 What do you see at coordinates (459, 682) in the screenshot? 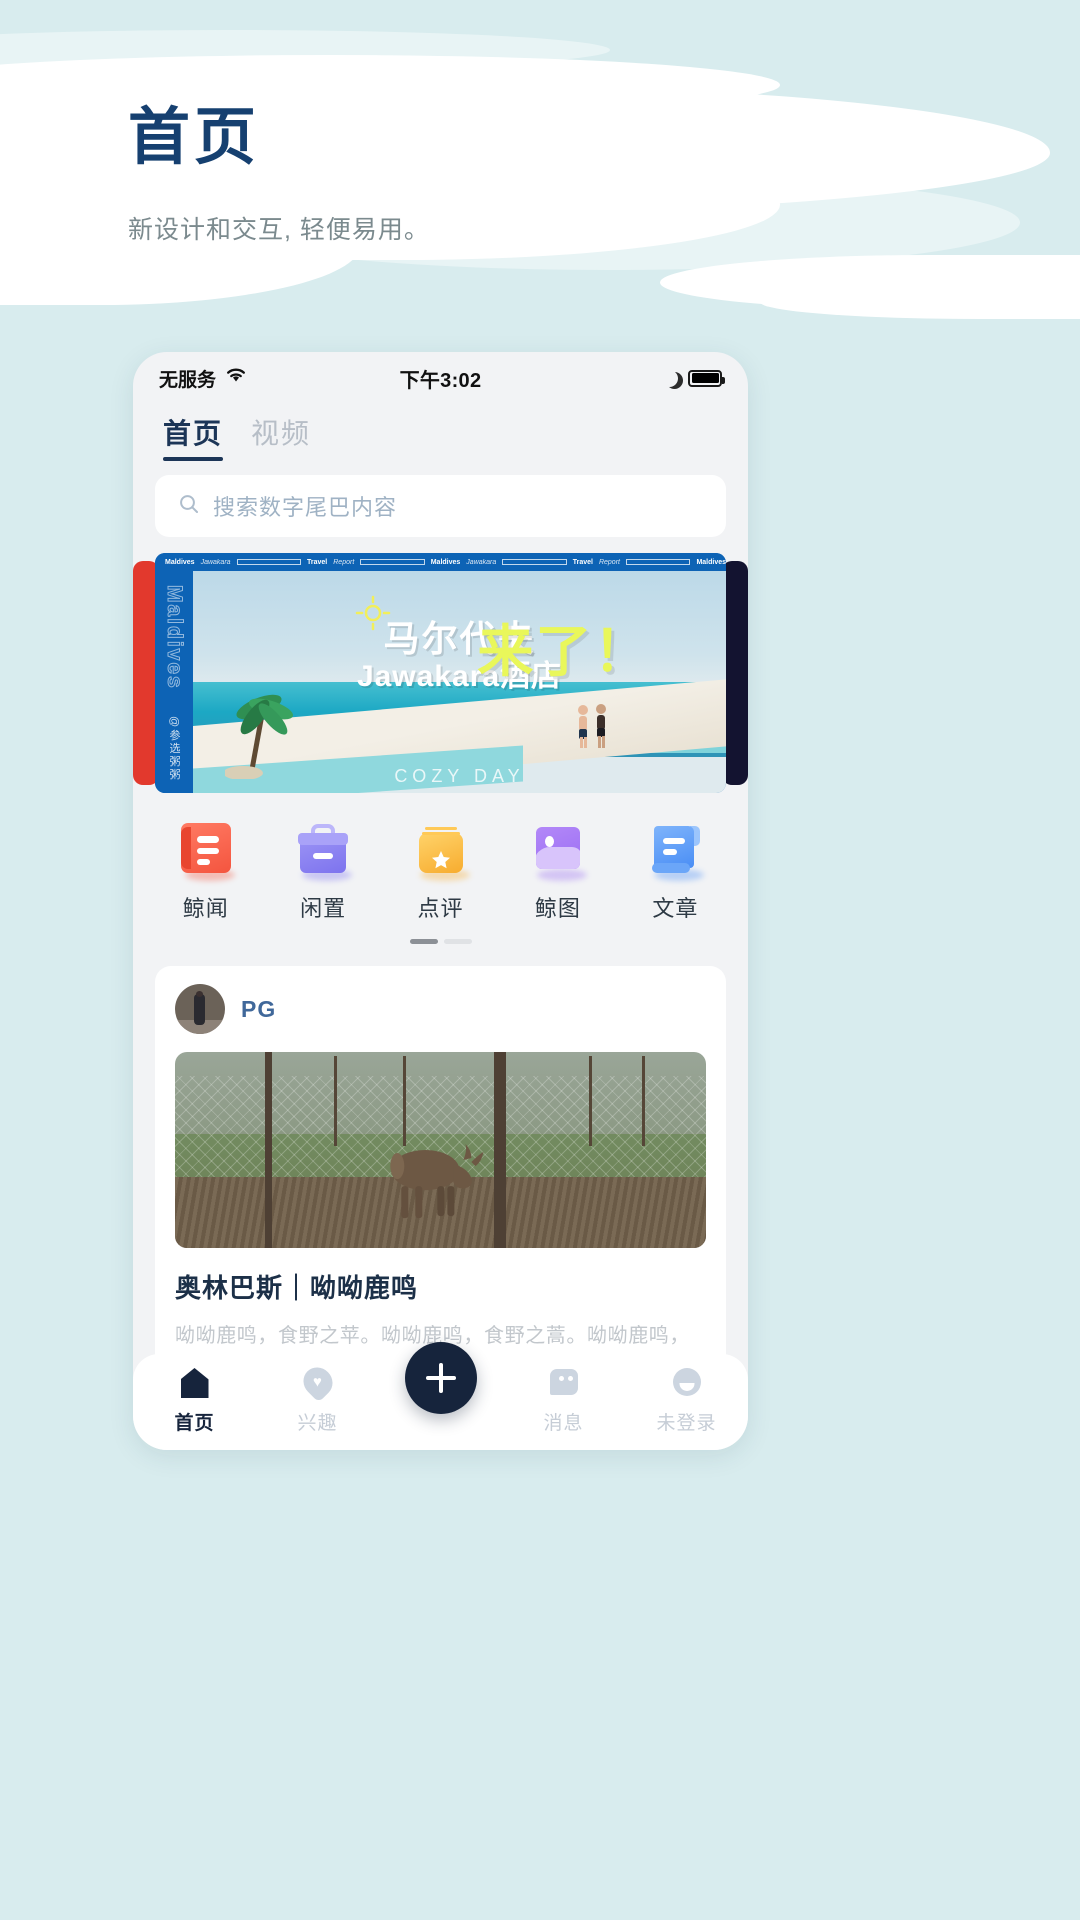
I see `banner-photo: 马尔代夫 Jawakara酒店 来了！ COZY DAY` at bounding box center [459, 682].